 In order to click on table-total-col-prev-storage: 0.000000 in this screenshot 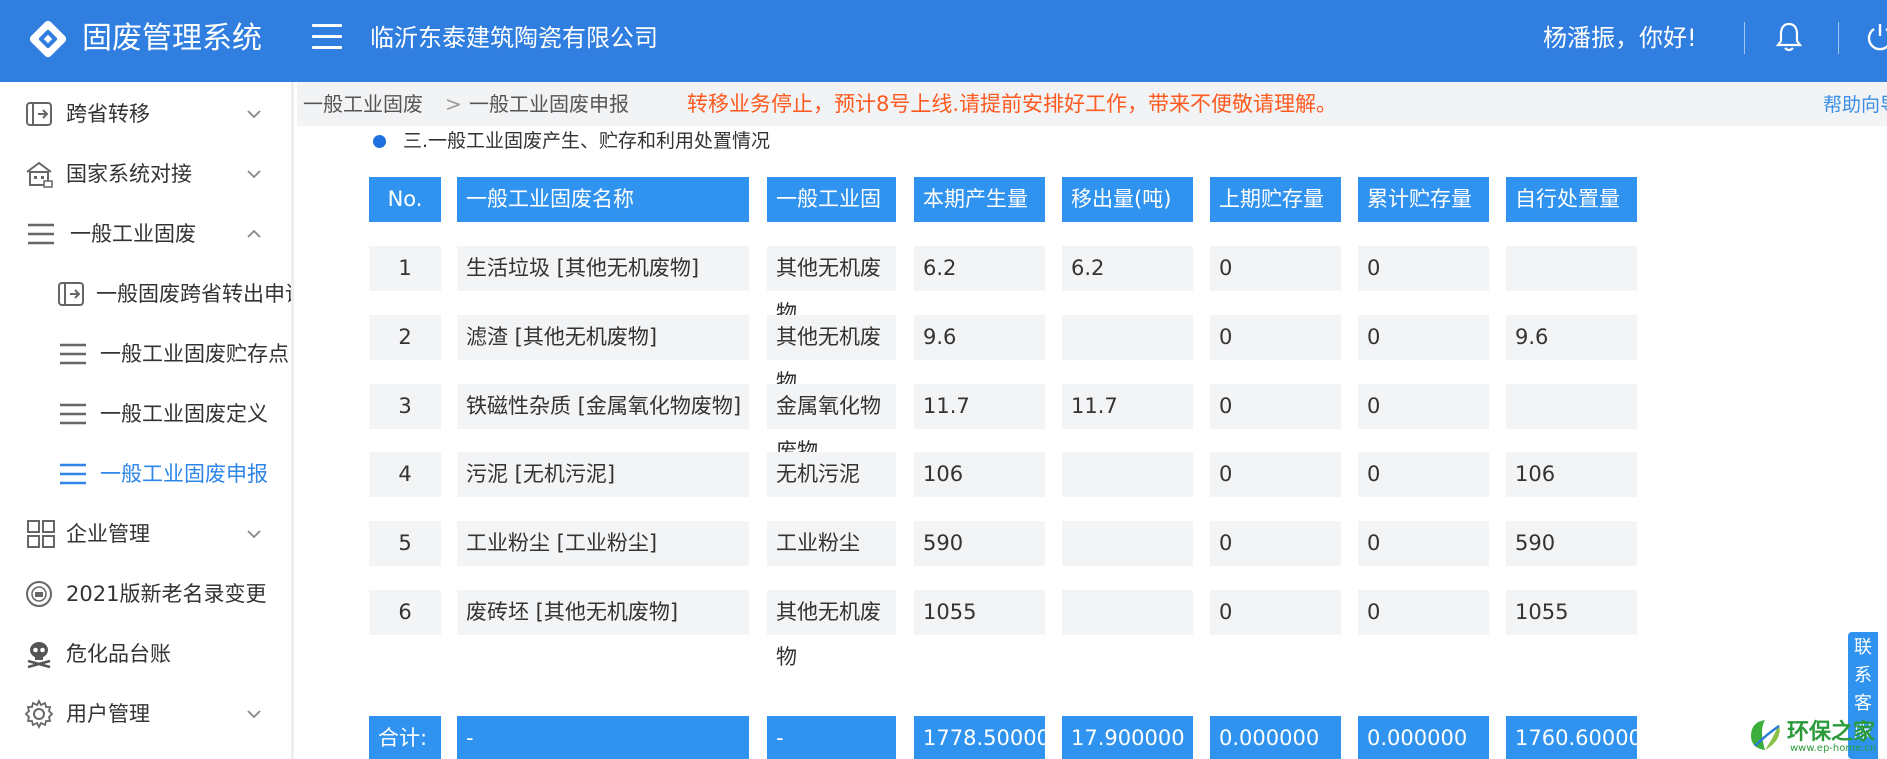, I will do `click(1275, 737)`.